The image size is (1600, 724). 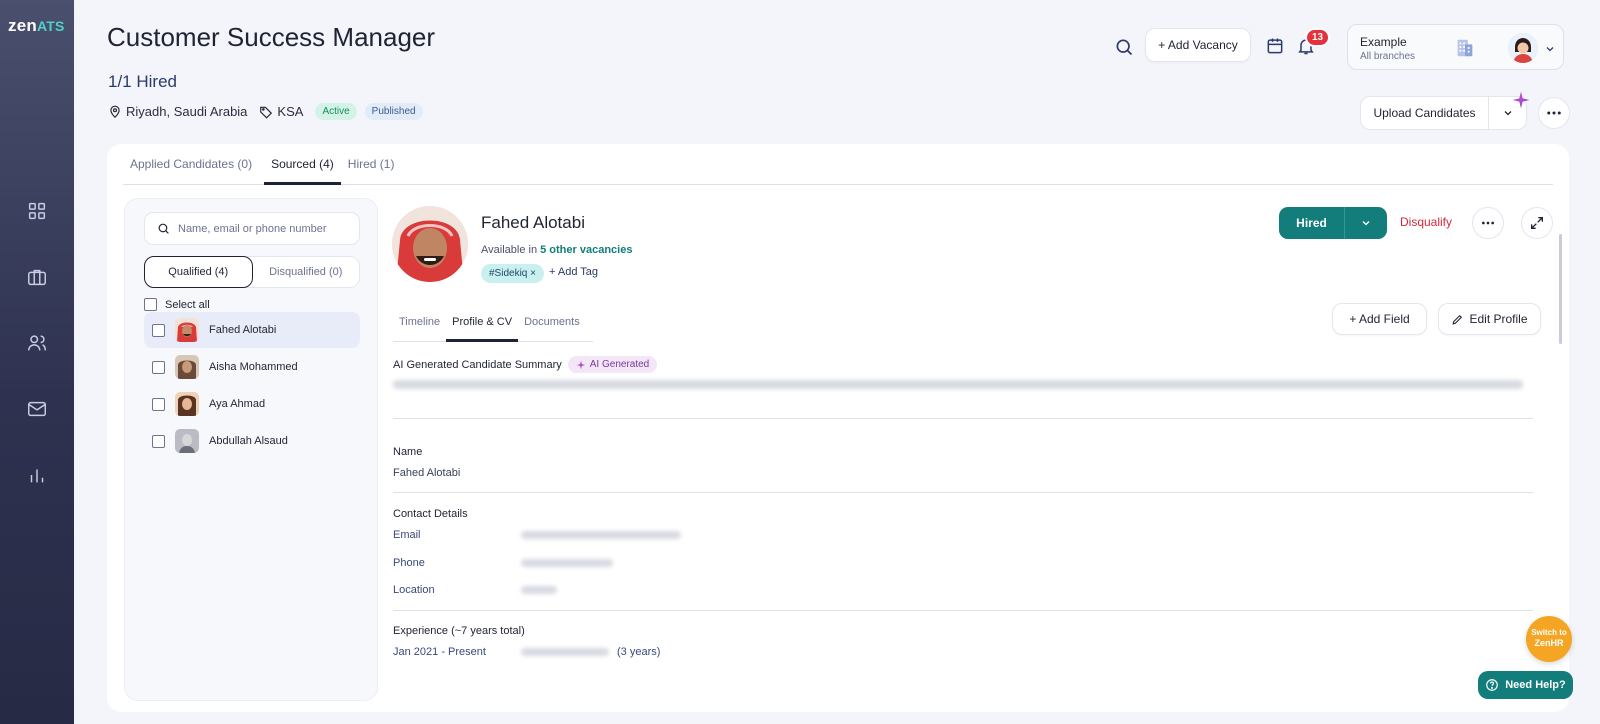 What do you see at coordinates (248, 441) in the screenshot?
I see `candidate-name: Abdullah Alsaud` at bounding box center [248, 441].